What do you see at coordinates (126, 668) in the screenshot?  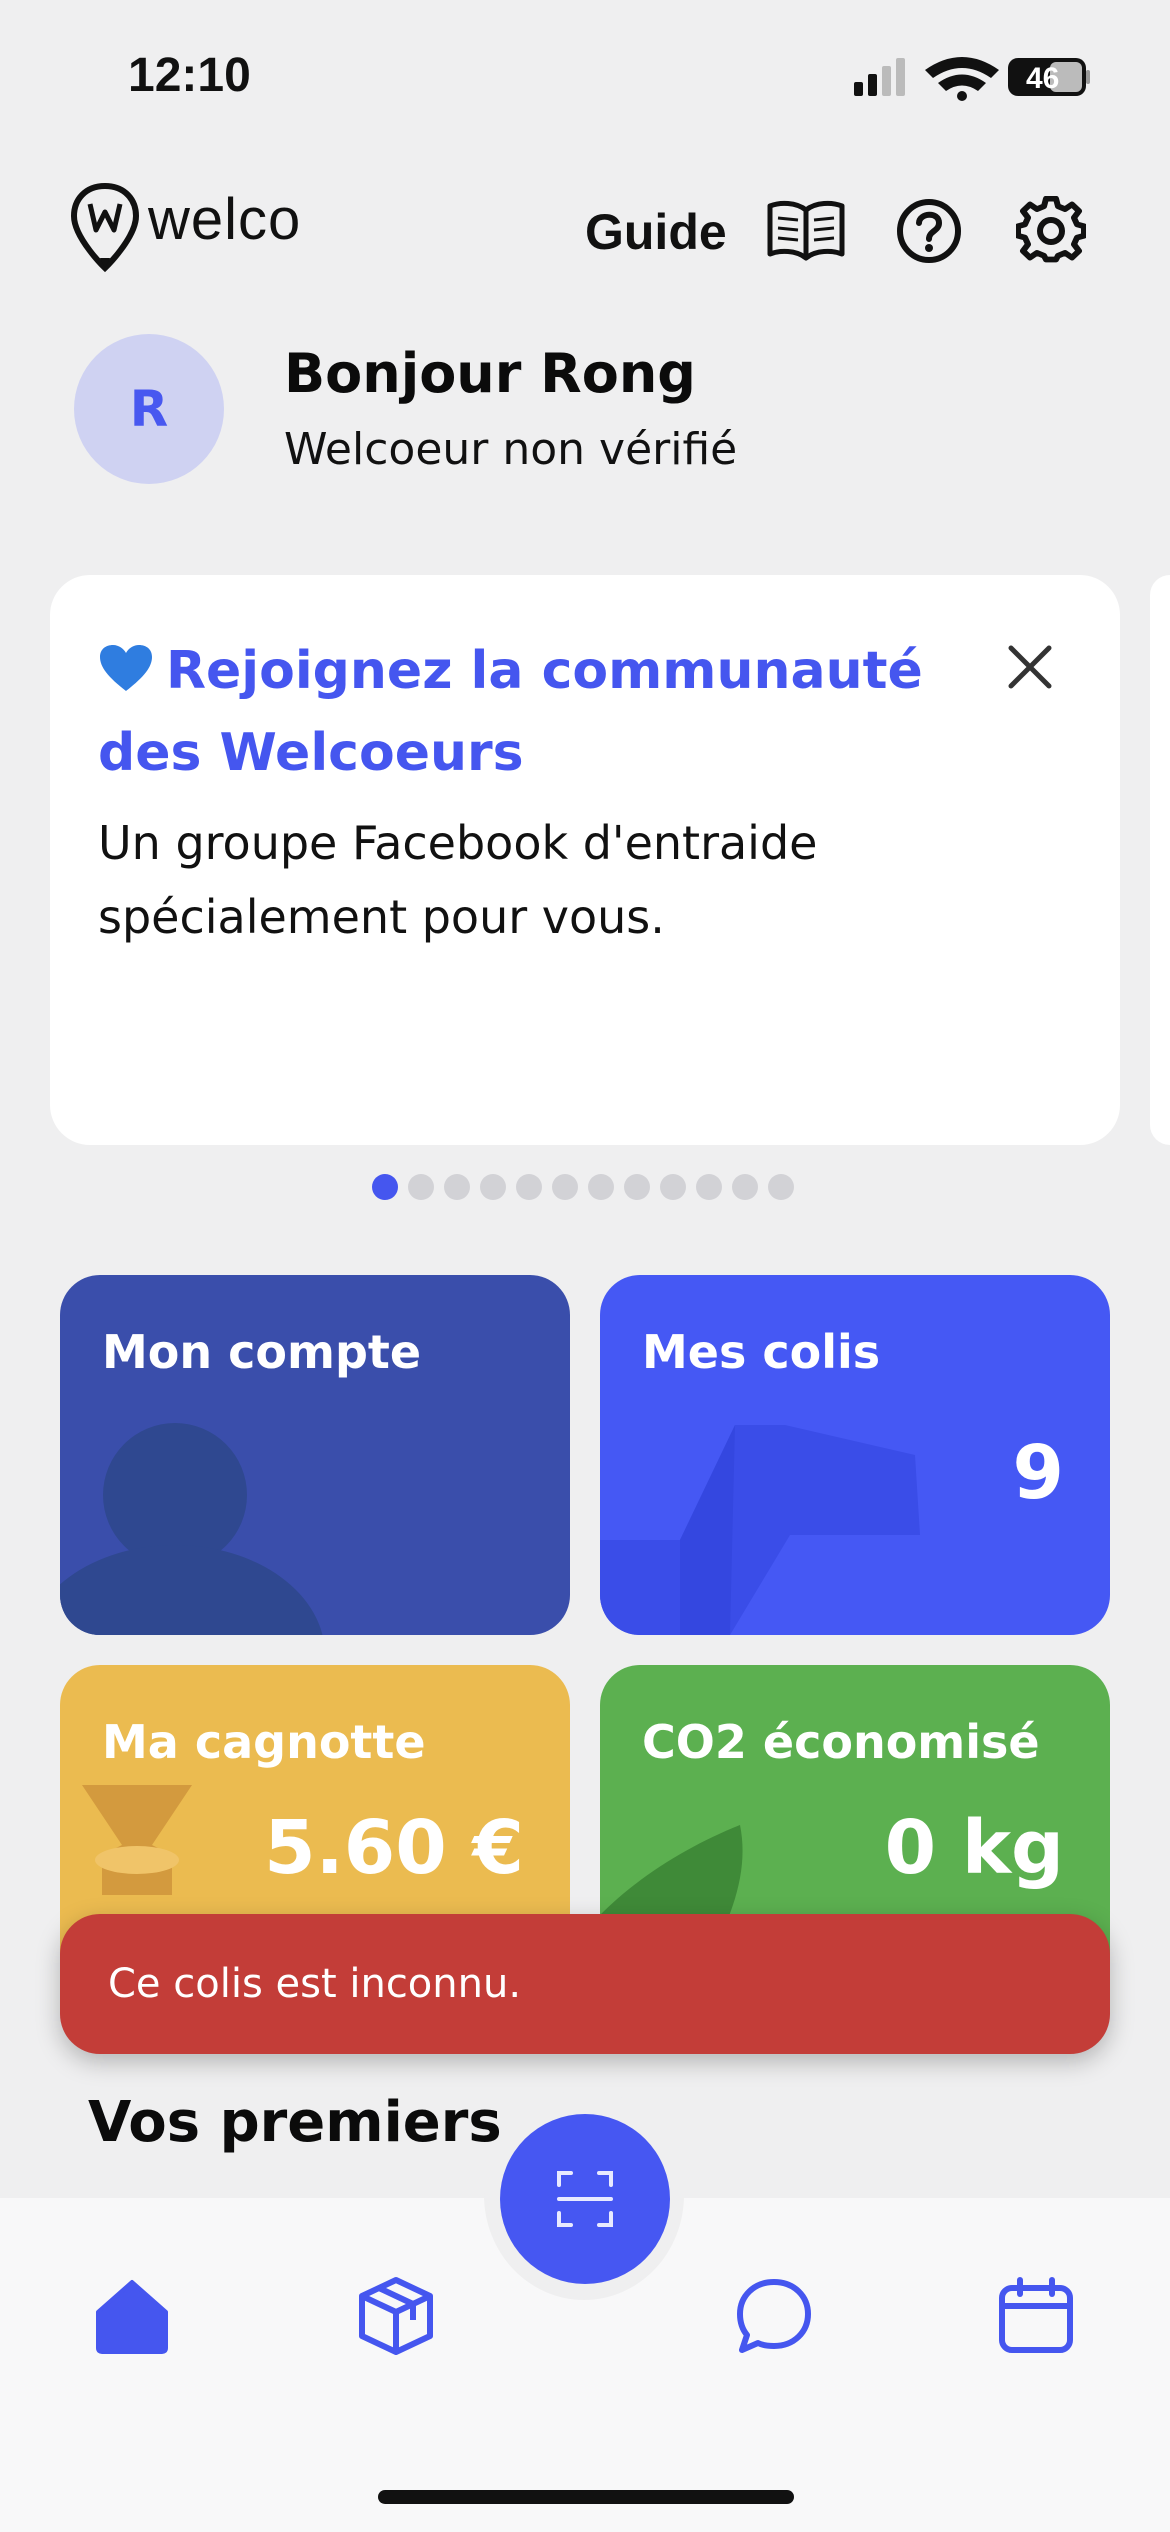 I see `heart-icon` at bounding box center [126, 668].